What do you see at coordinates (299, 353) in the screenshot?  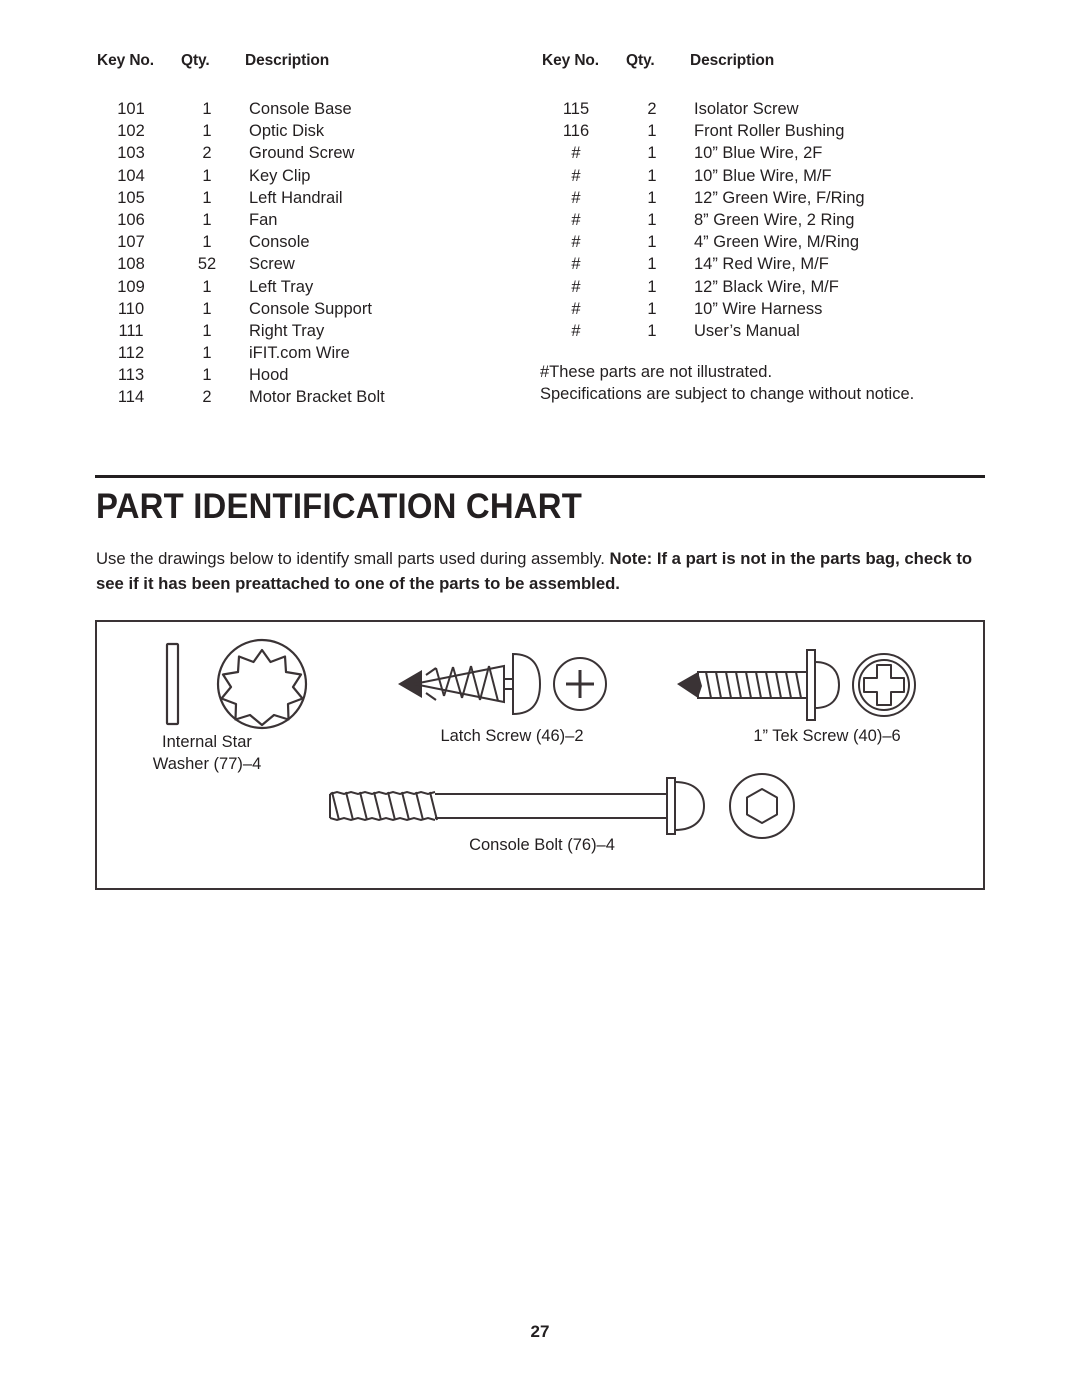 I see `cell-desc: iFIT.com Wire` at bounding box center [299, 353].